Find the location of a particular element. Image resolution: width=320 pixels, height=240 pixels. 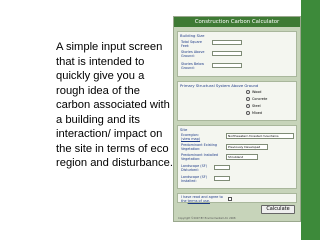

radio-steel-label: Steel is located at coordinates (256, 106).